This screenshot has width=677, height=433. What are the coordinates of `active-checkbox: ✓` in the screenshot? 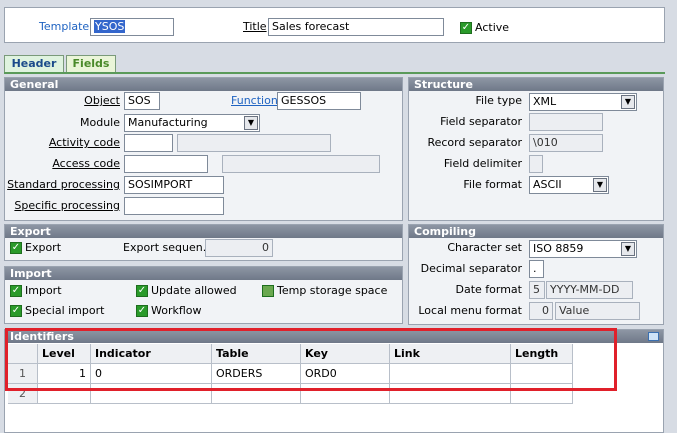 It's located at (466, 28).